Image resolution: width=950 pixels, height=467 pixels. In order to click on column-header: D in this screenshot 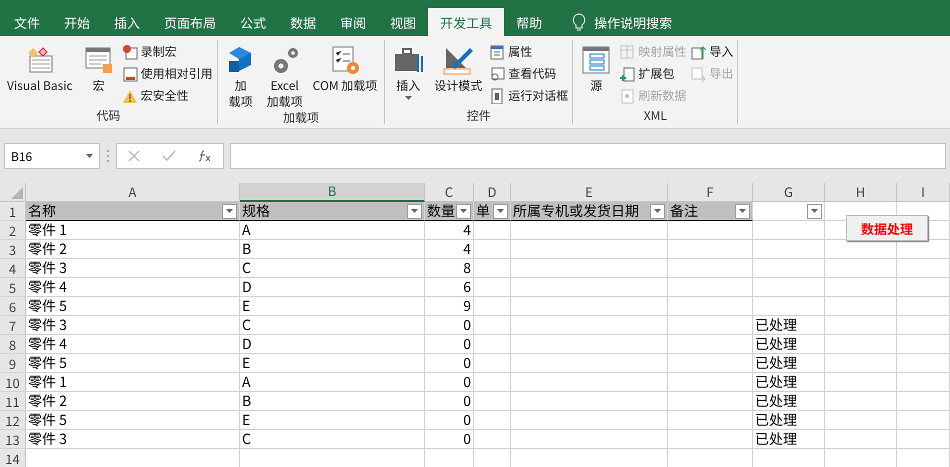, I will do `click(492, 192)`.